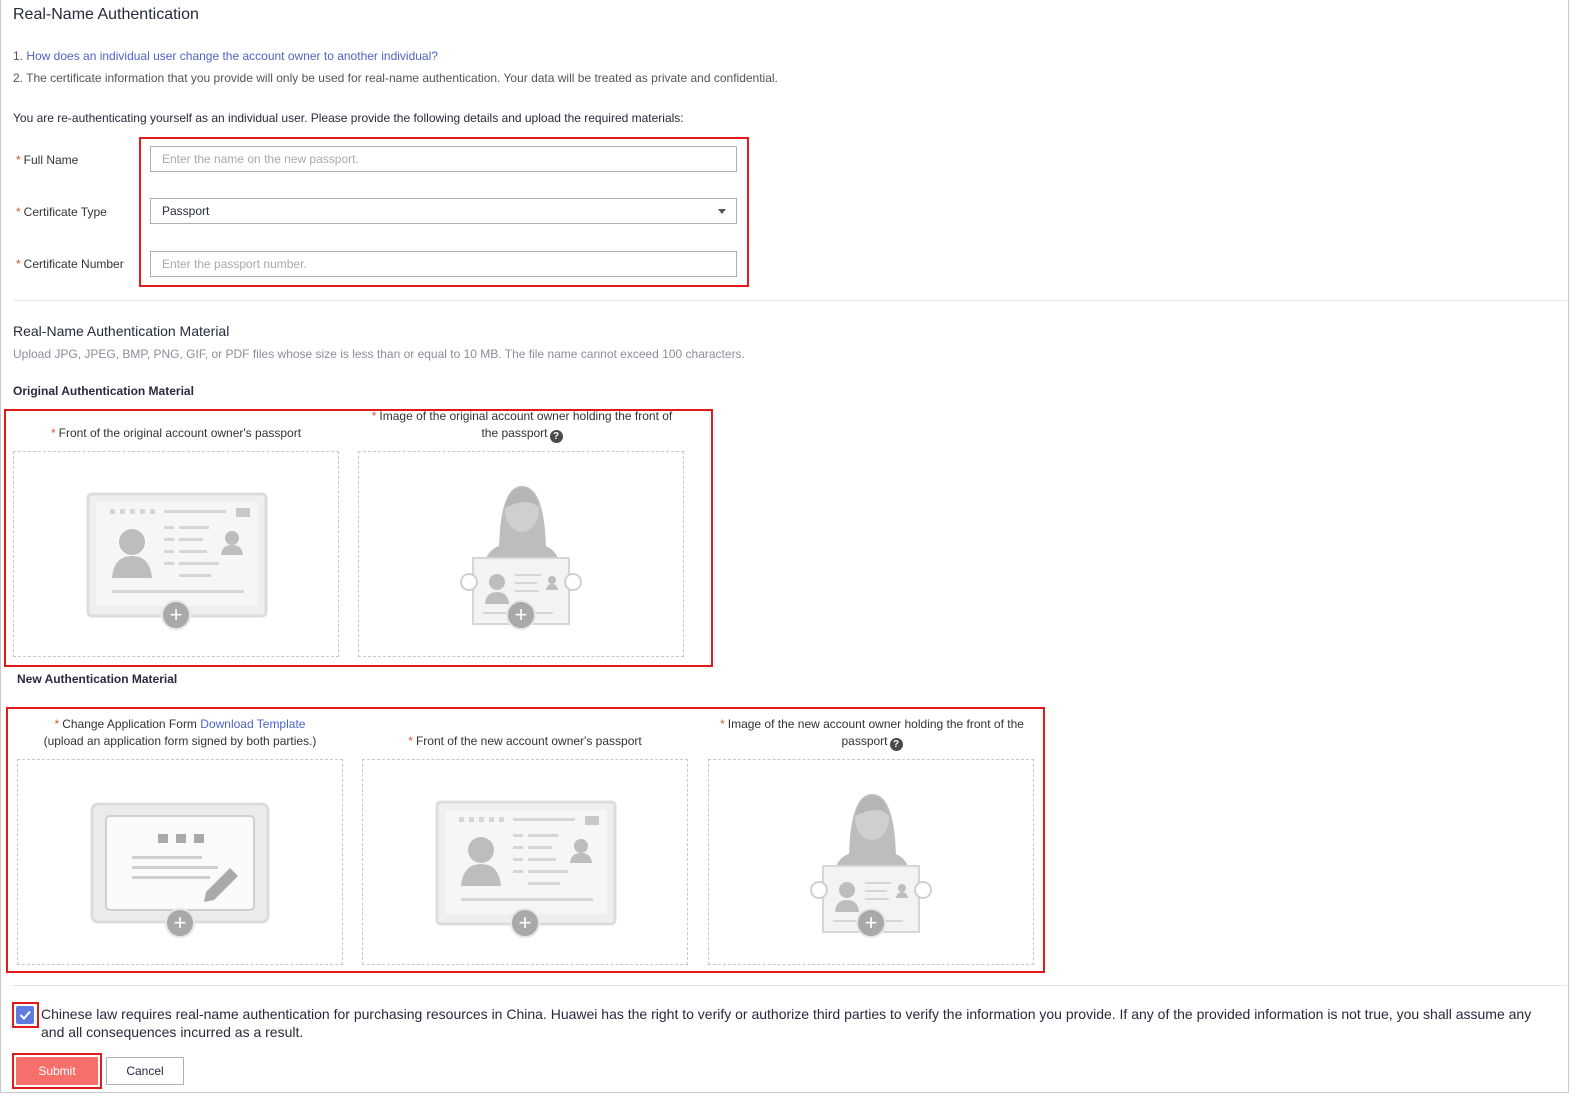  I want to click on highlight-box-checkbox, so click(25, 1015).